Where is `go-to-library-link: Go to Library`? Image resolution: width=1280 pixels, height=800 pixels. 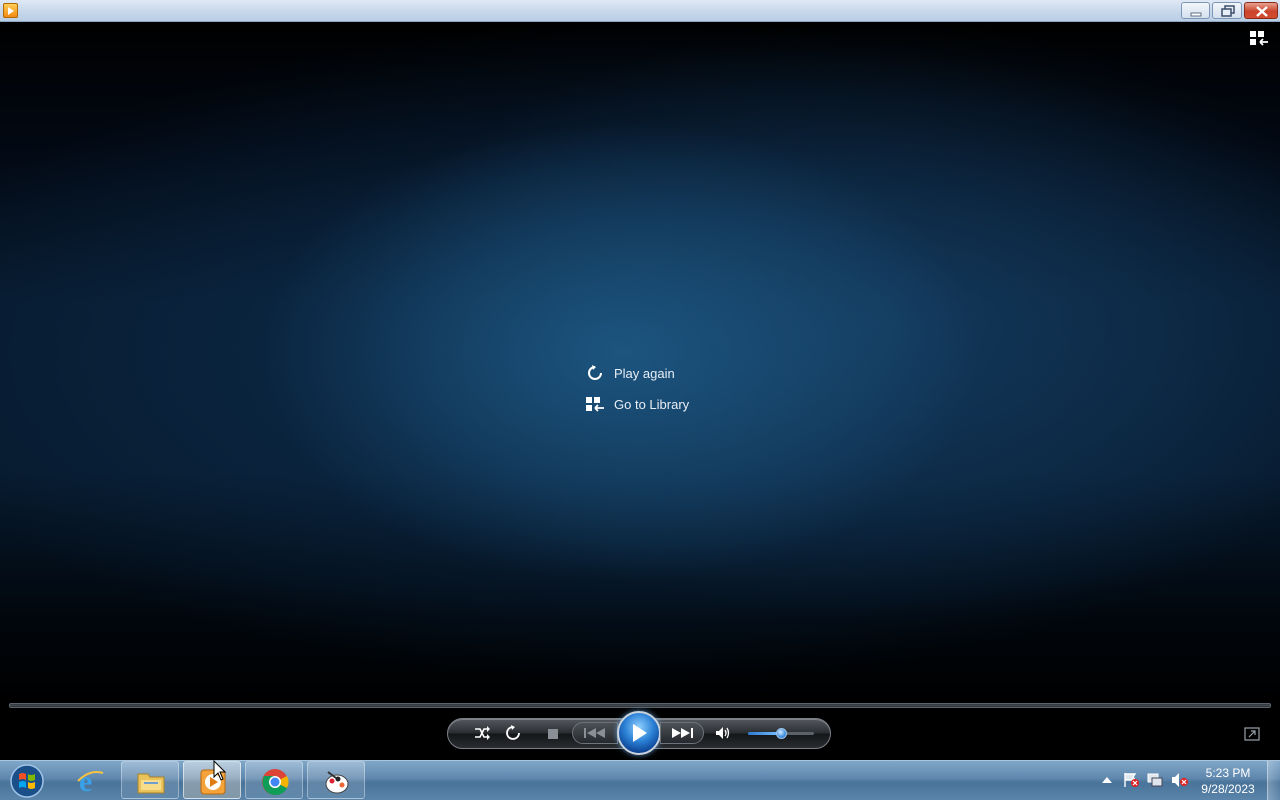 go-to-library-link: Go to Library is located at coordinates (637, 404).